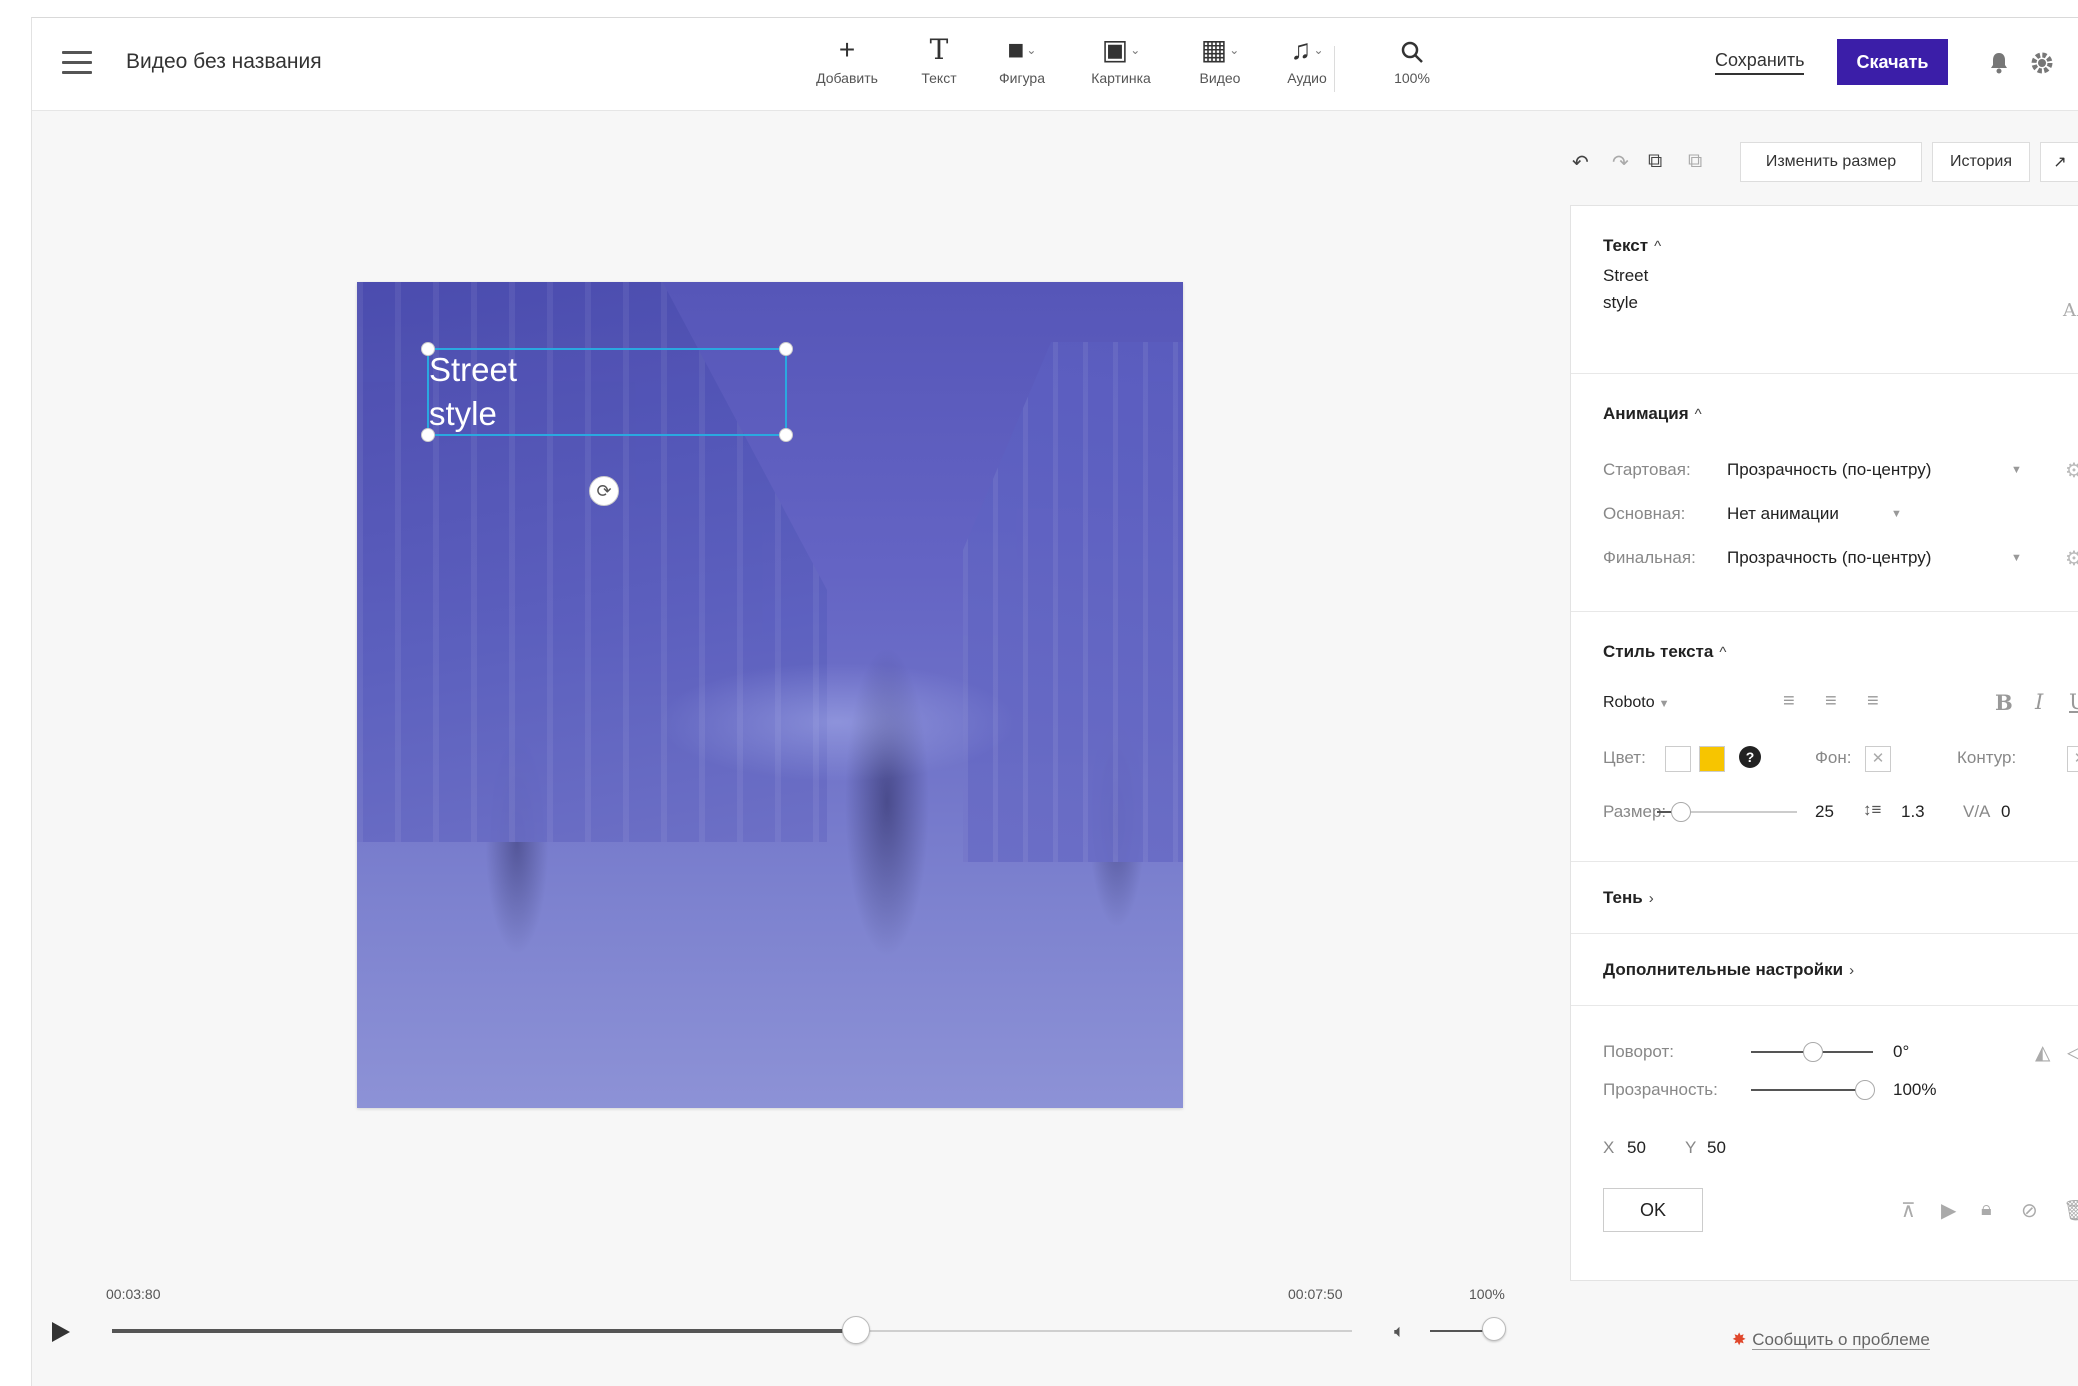 The image size is (2078, 1386). Describe the element at coordinates (1824, 898) in the screenshot. I see `shadow-section: Тень ›` at that location.